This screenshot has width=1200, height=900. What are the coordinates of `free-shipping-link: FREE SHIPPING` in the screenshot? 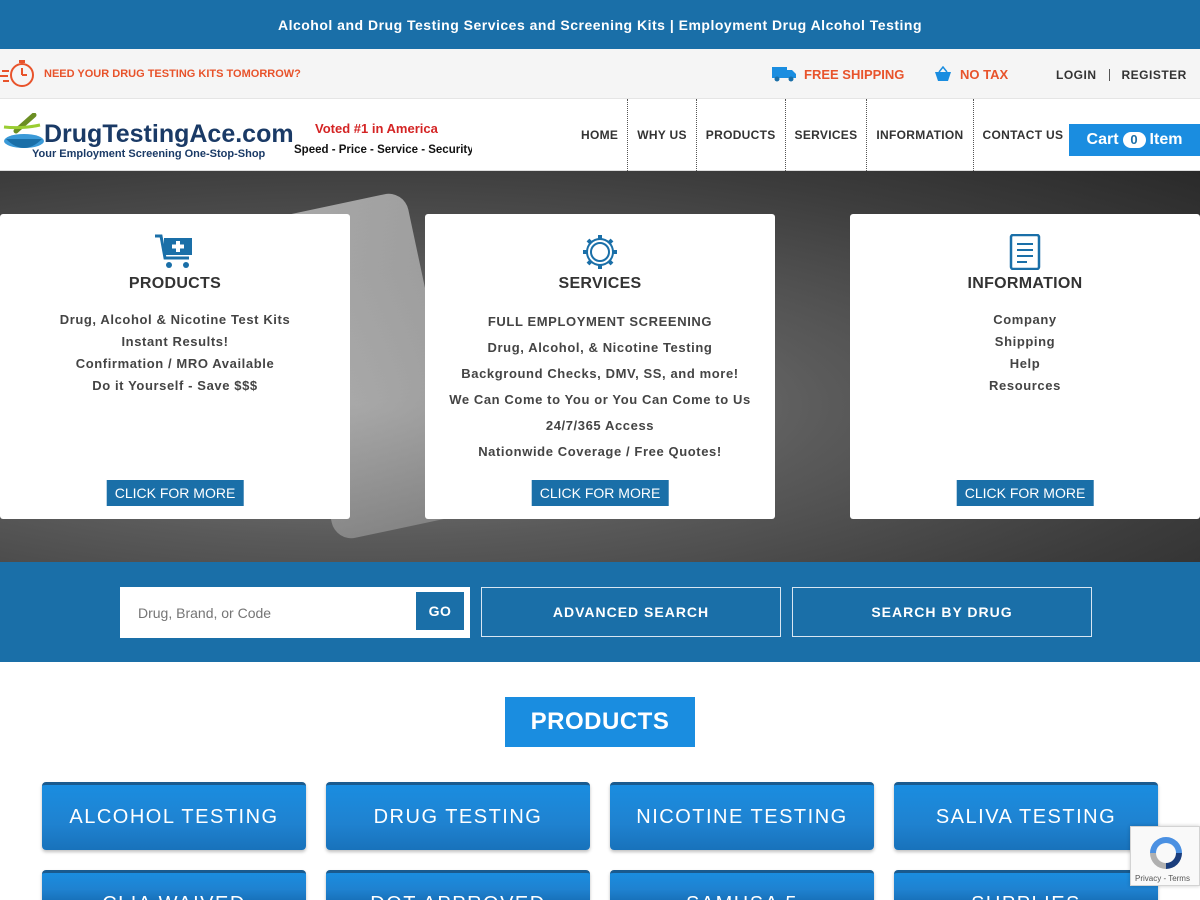 It's located at (838, 74).